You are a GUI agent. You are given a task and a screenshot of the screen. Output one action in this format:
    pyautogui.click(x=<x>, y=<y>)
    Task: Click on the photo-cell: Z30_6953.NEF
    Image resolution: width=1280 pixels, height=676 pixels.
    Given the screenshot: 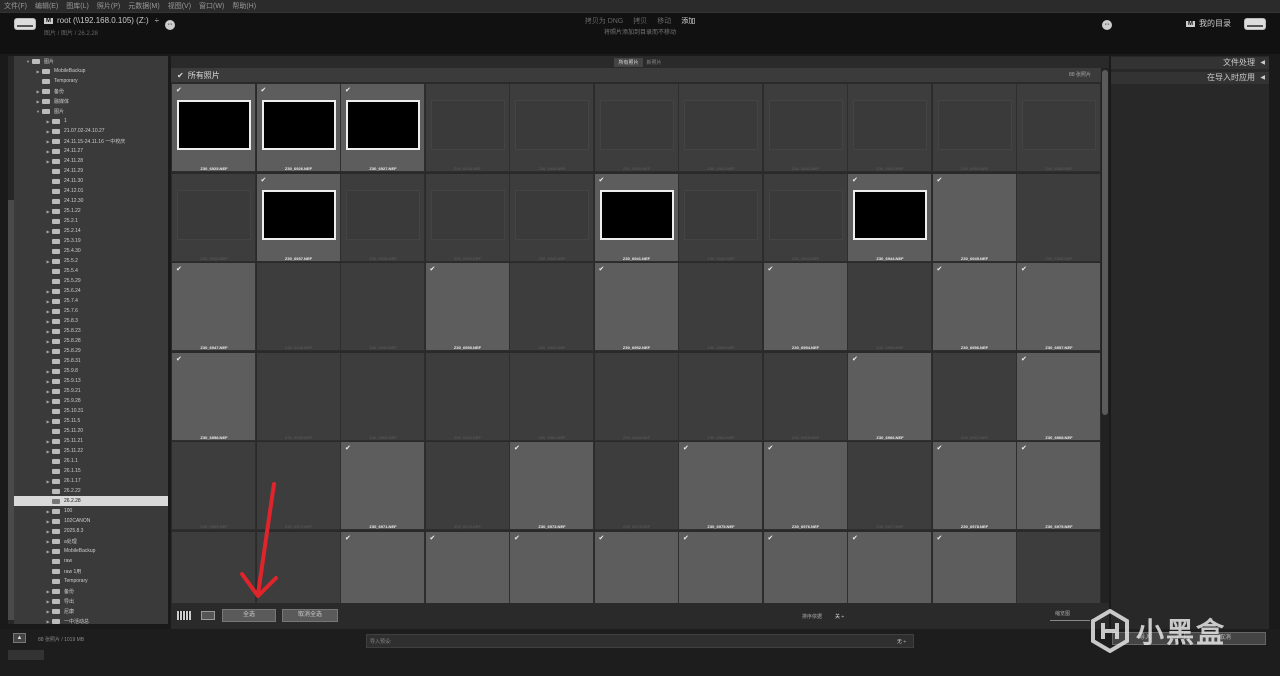 What is the action you would take?
    pyautogui.click(x=721, y=307)
    